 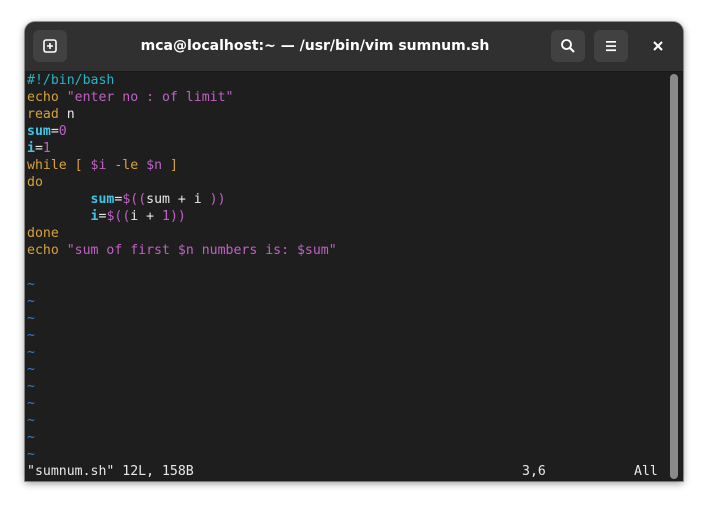 I want to click on status-file-info: "sumnum.sh" 12L, 158B, so click(x=110, y=471).